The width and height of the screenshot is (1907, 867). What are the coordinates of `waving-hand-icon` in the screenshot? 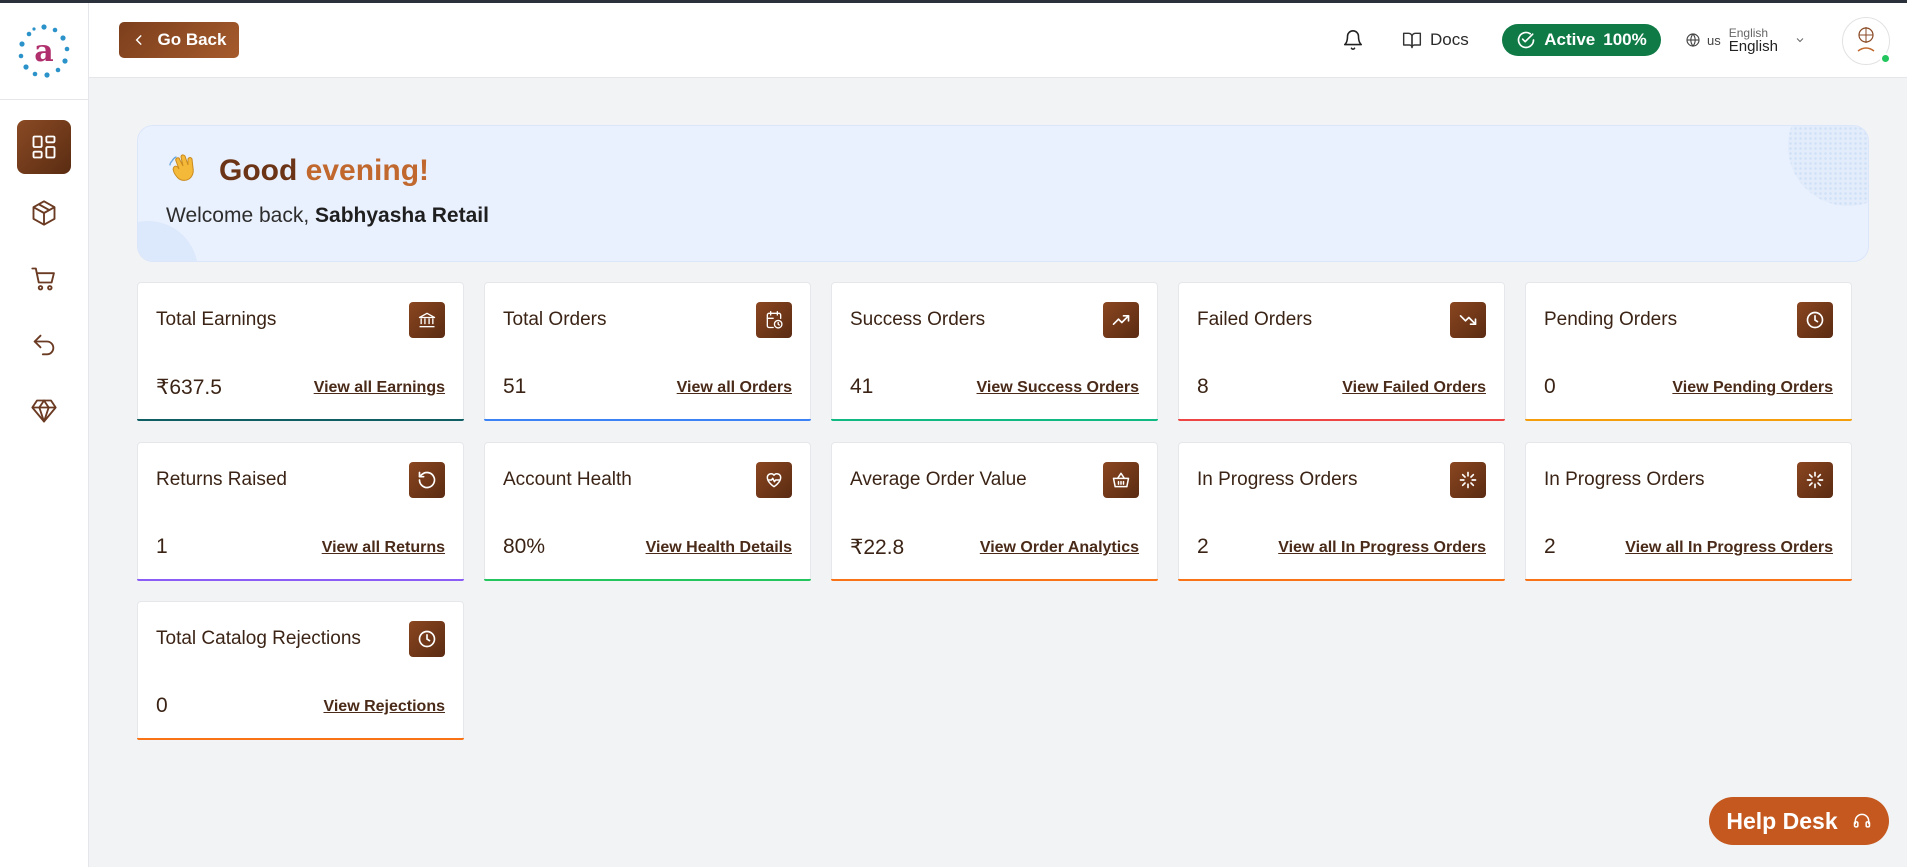 It's located at (181, 167).